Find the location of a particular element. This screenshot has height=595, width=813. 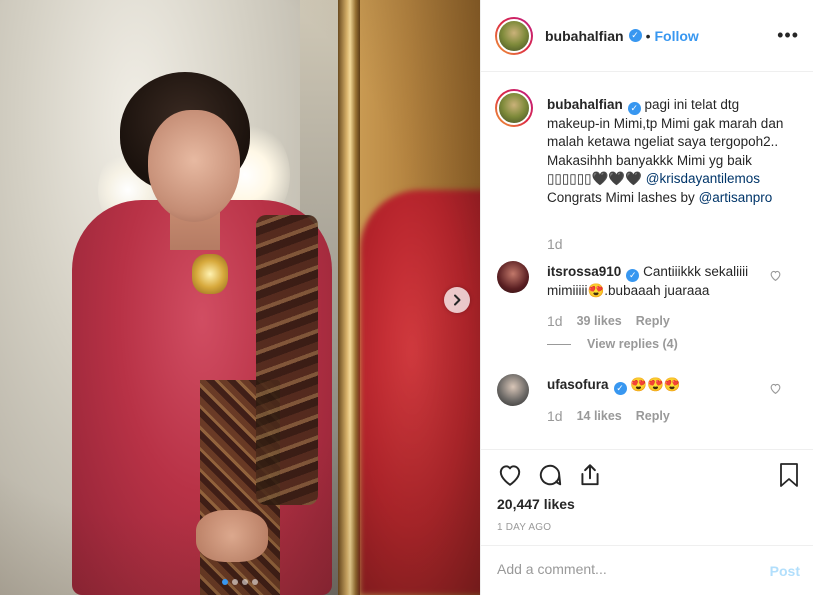

speech-bubble-icon is located at coordinates (550, 475).